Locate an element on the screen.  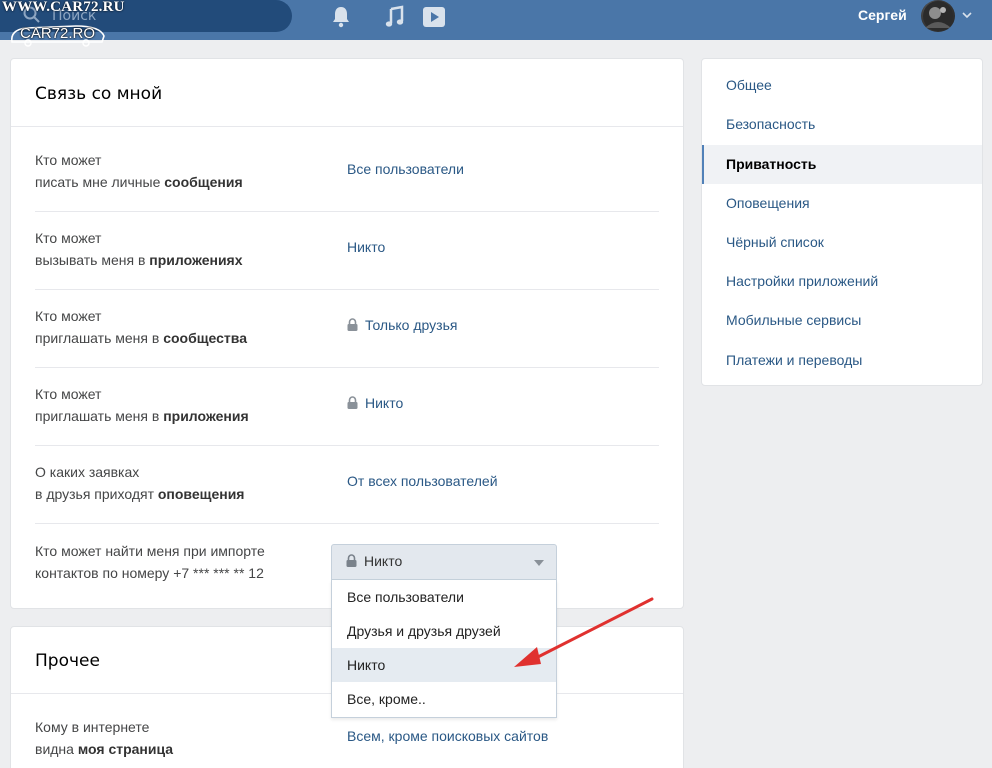
menu-item-privacy: Приватность is located at coordinates (842, 164).